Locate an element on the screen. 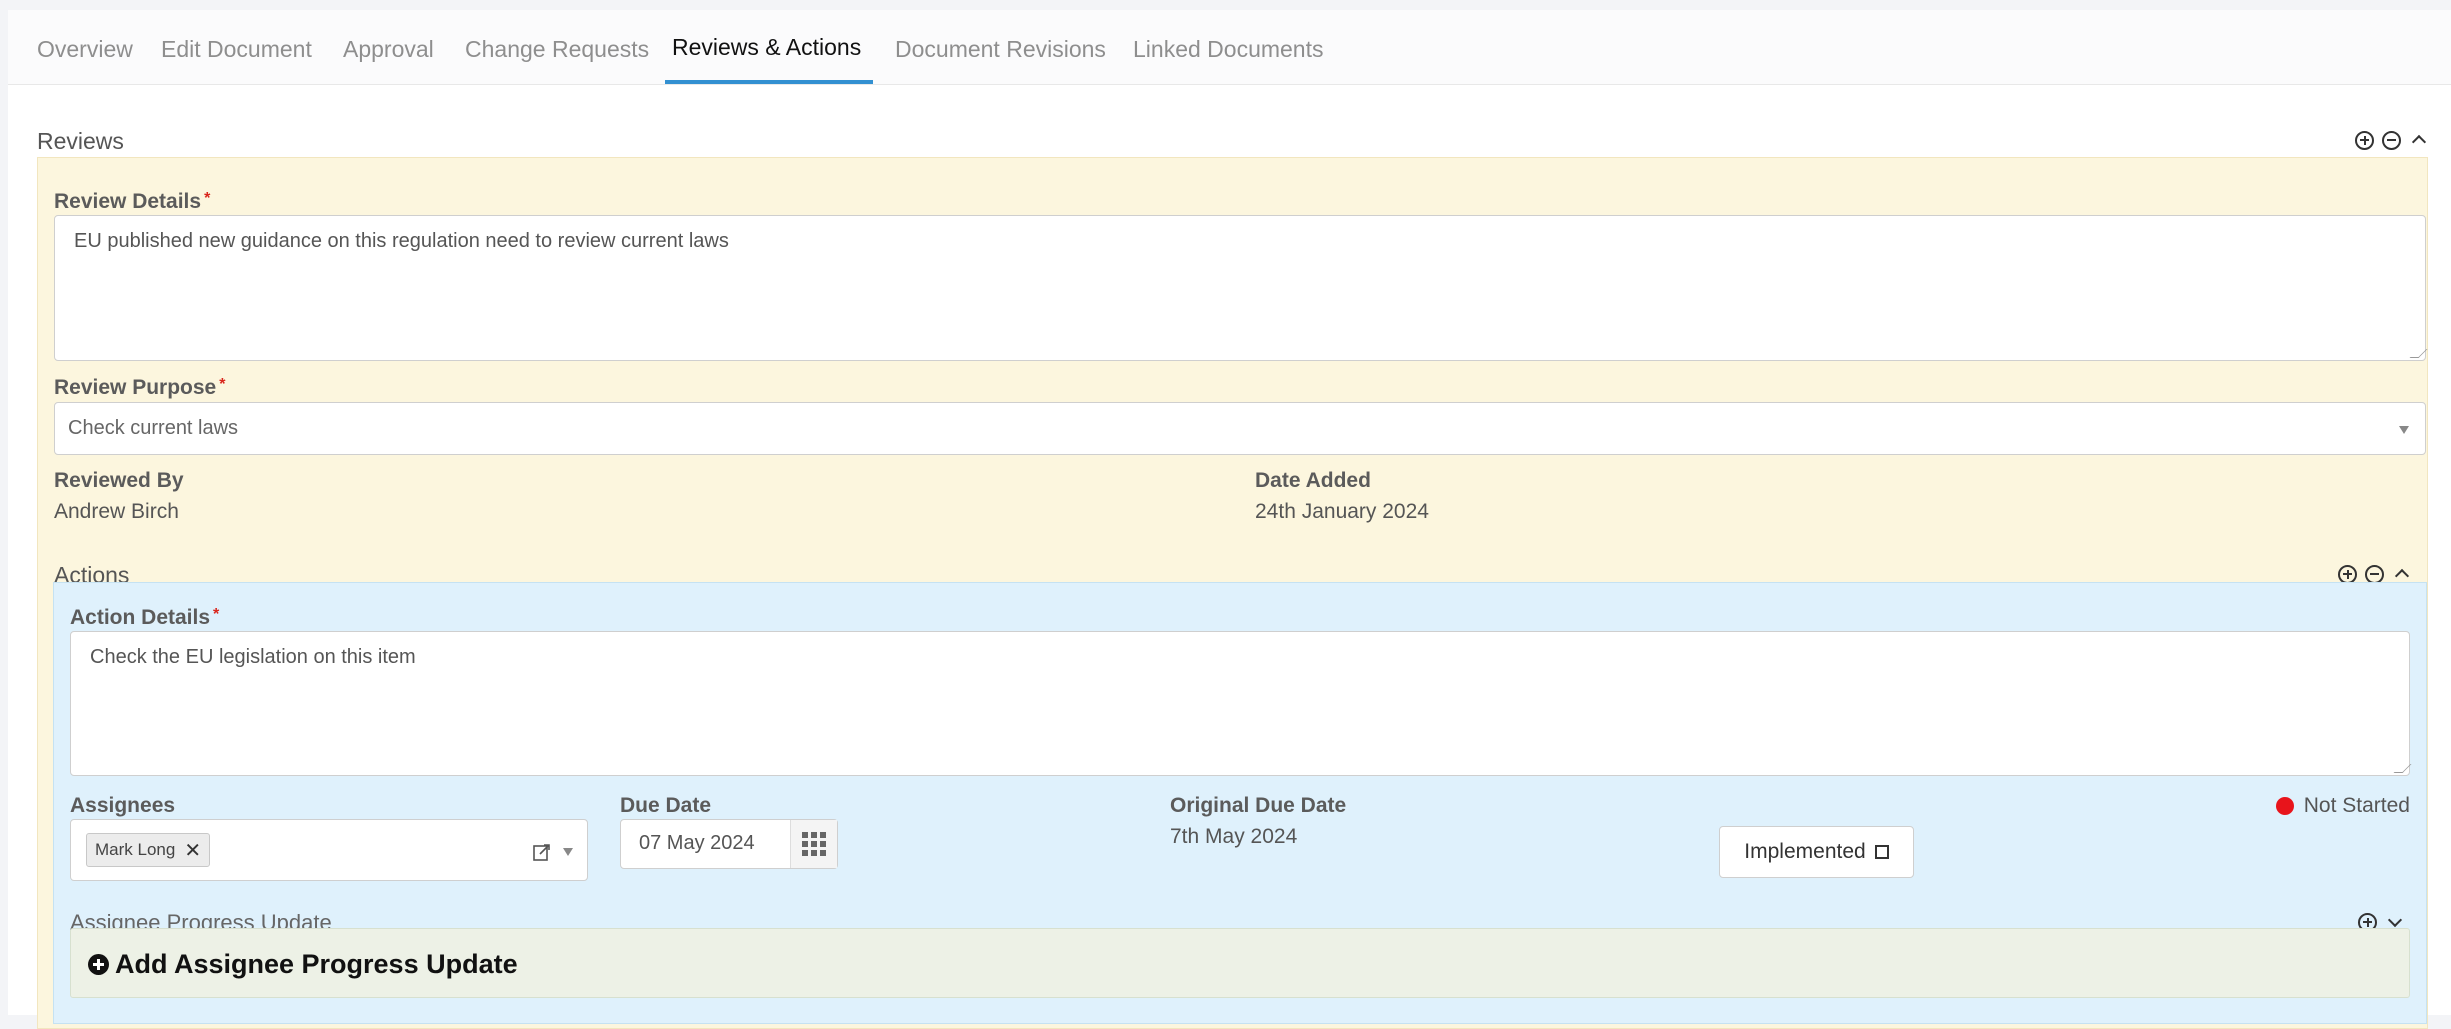 The width and height of the screenshot is (2451, 1029). assignees-label: Assignees is located at coordinates (123, 805).